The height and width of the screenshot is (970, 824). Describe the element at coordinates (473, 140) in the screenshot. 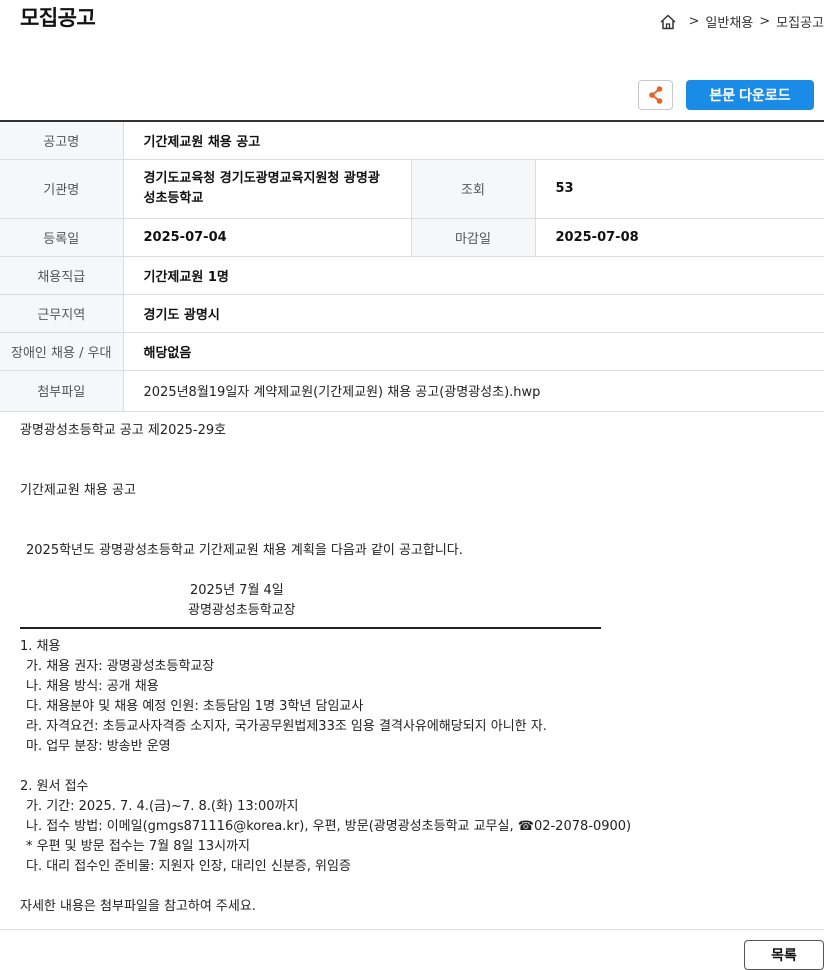

I see `notice-name-value: 기간제교원 채용 공고` at that location.